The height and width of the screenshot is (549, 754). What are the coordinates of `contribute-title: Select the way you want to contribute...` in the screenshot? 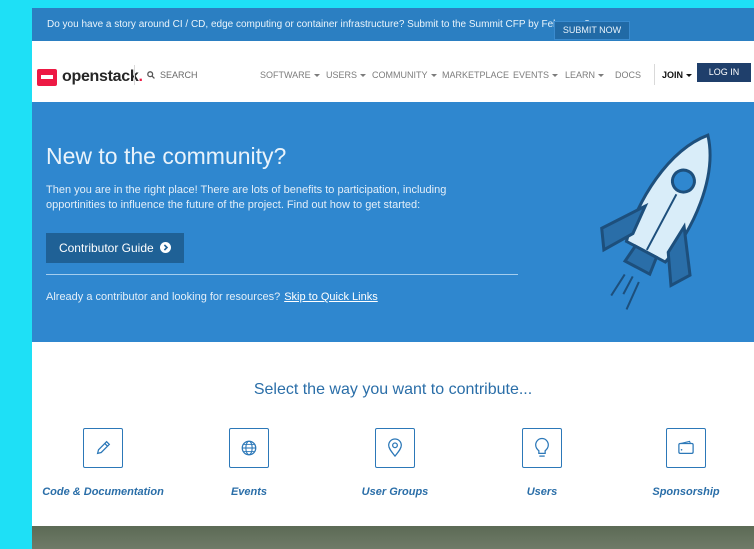 It's located at (393, 389).